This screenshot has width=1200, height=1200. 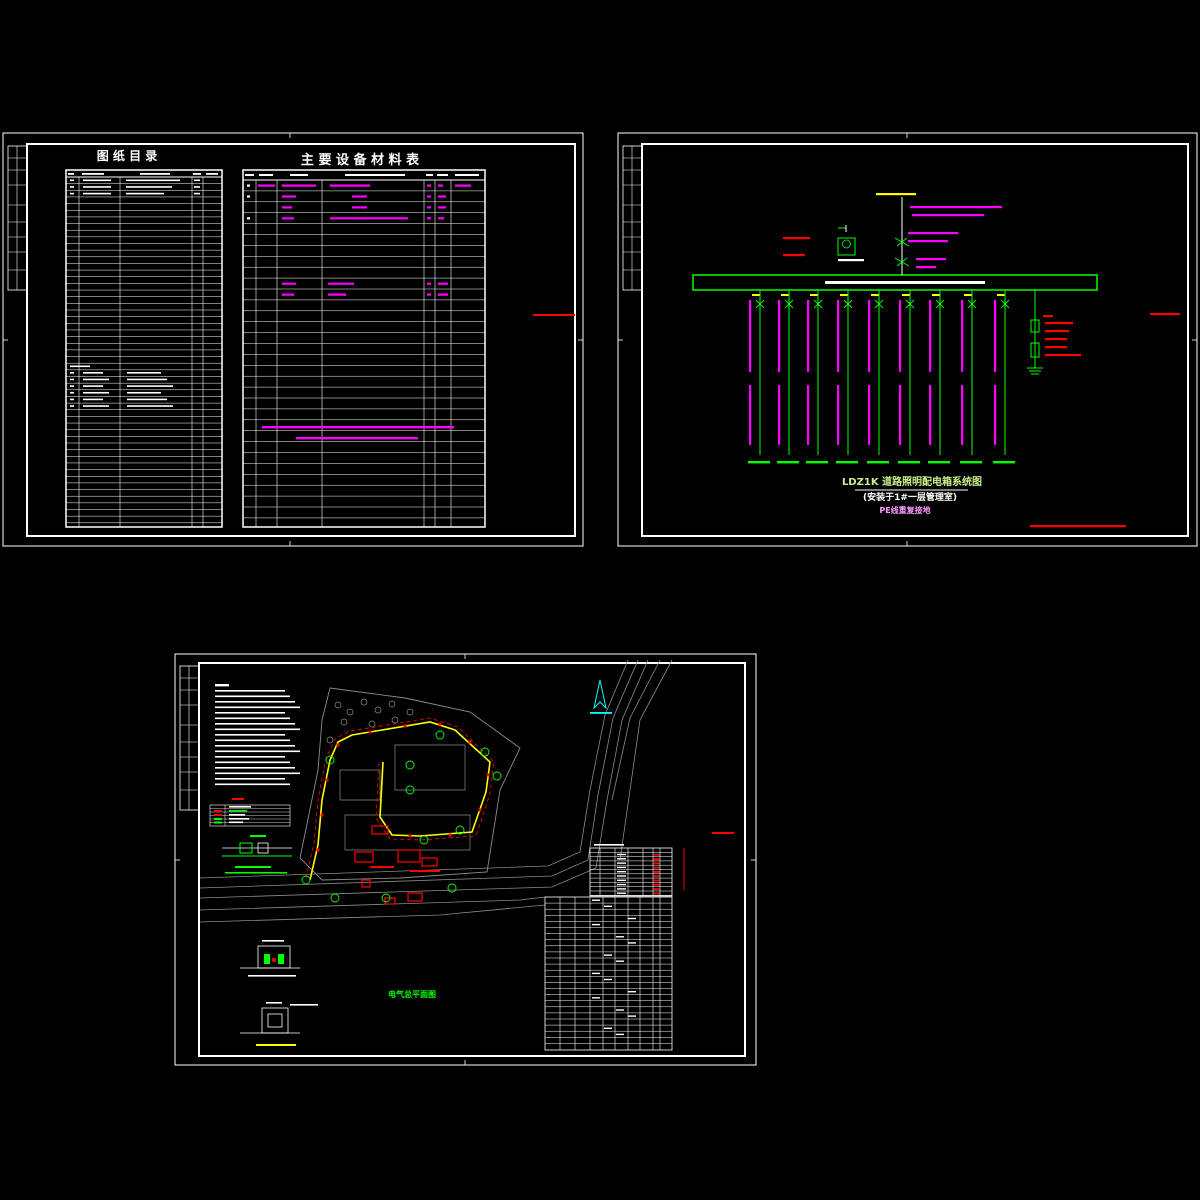 I want to click on title-strip-border, so click(x=17, y=218).